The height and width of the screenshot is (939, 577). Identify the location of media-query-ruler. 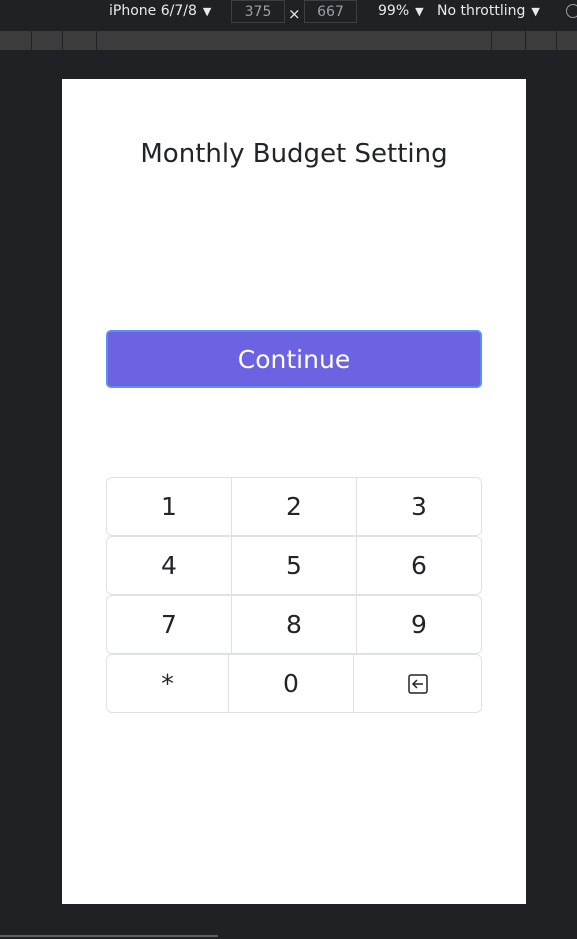
(288, 40).